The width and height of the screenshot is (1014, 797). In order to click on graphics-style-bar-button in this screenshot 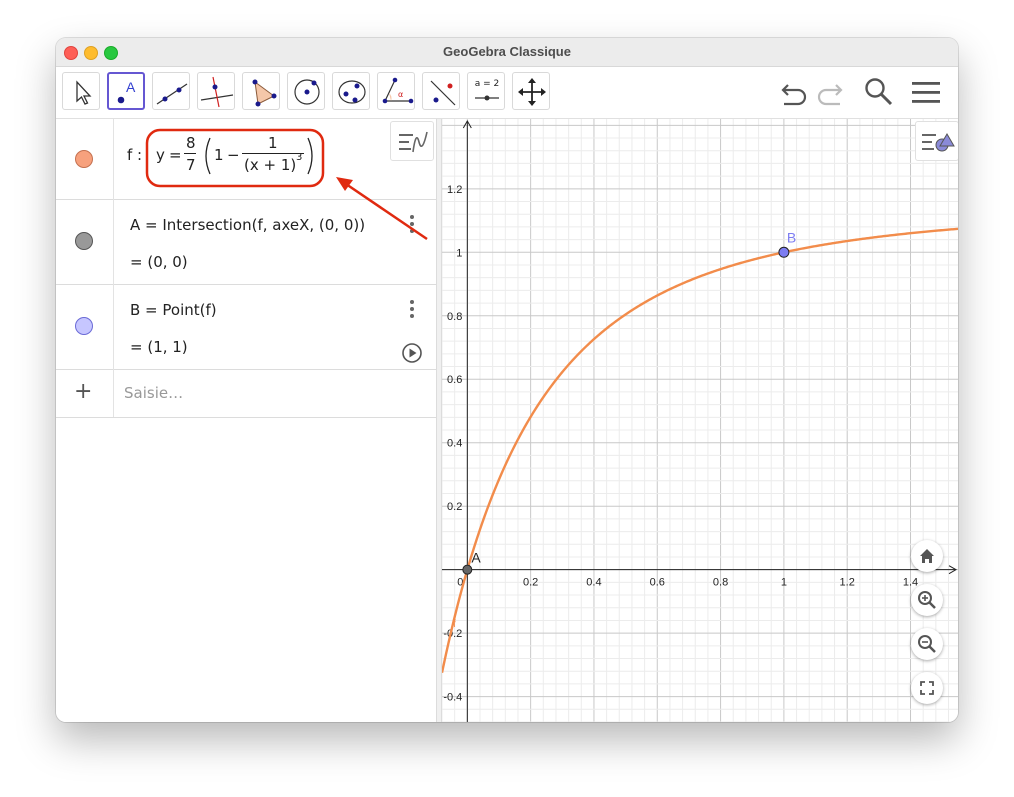, I will do `click(936, 141)`.